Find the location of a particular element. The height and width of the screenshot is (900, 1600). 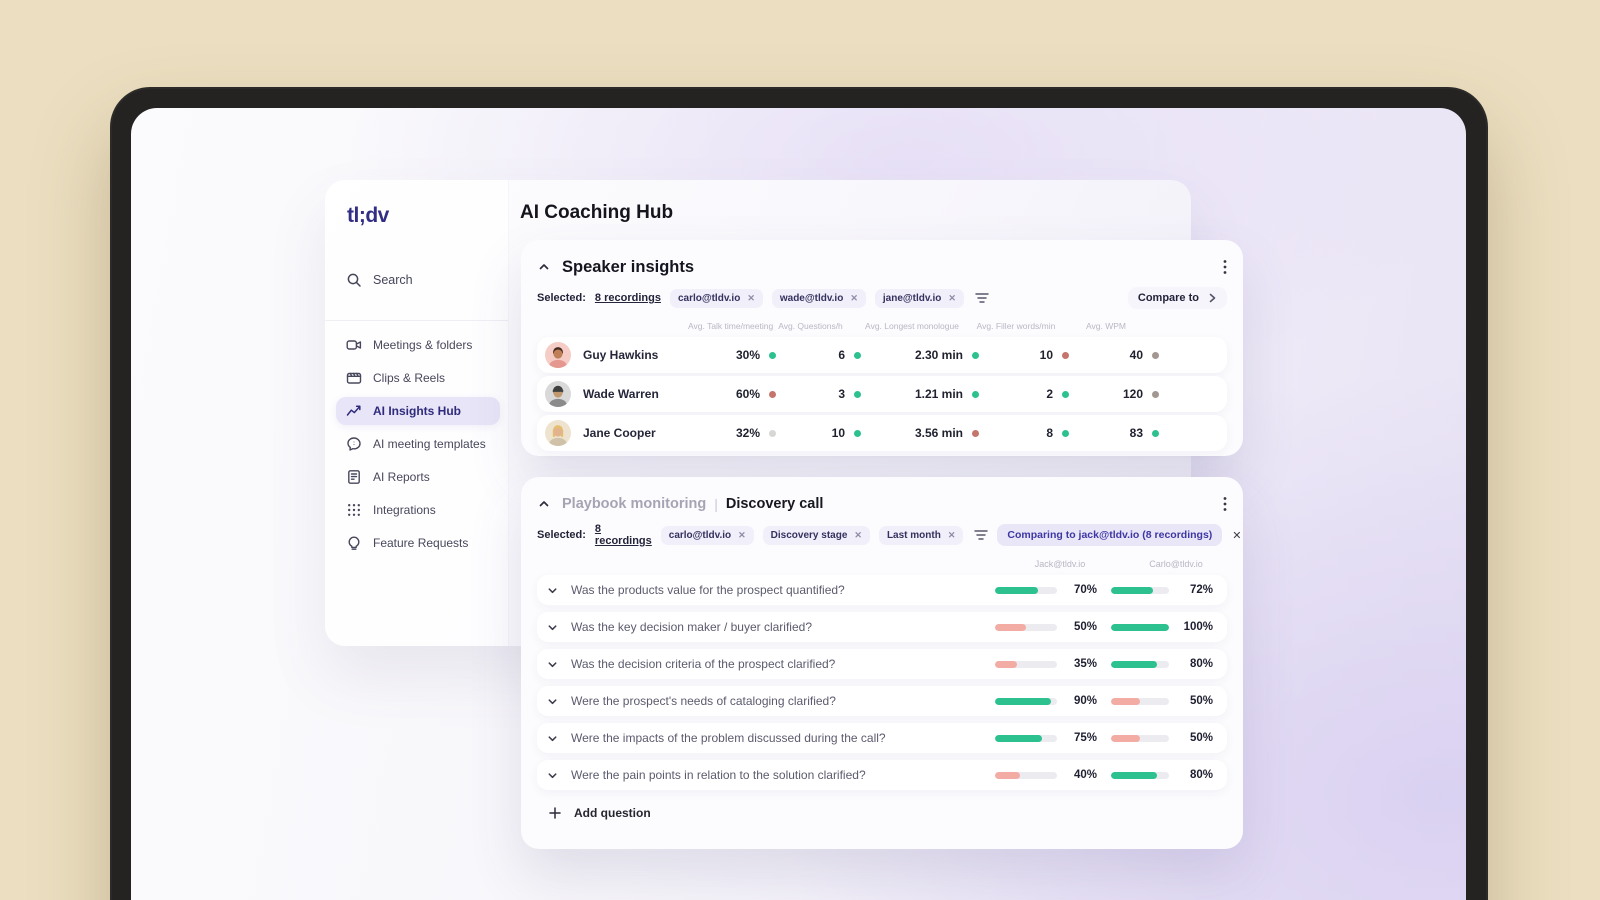

playbook-chip-carlo-tldv-io: carlo@tldv.io ✕ is located at coordinates (707, 535).